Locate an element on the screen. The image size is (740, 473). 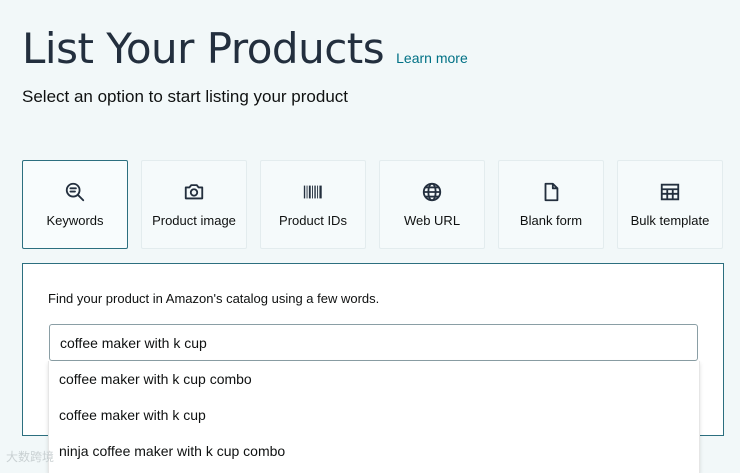
suggestion-item: ninja coffee maker with k cup combo is located at coordinates (374, 451).